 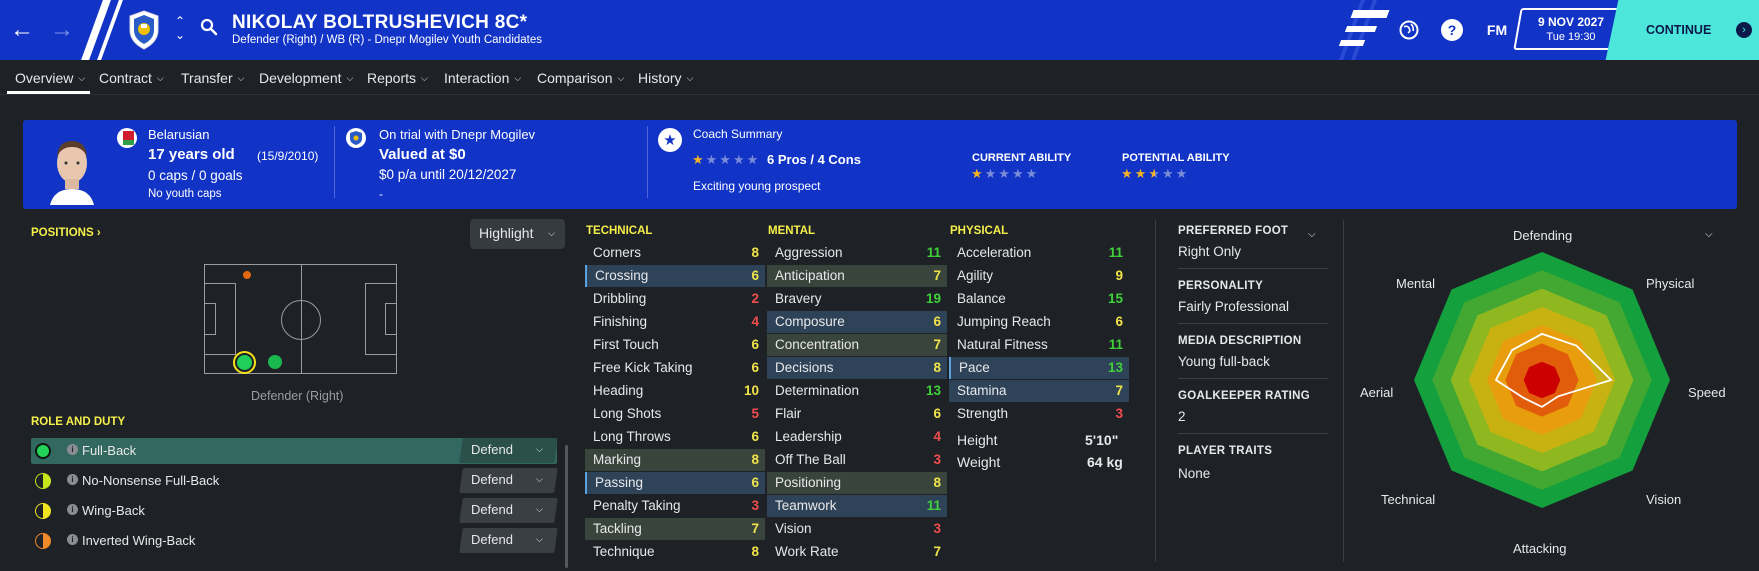 What do you see at coordinates (626, 344) in the screenshot?
I see `attribute-name: First Touch` at bounding box center [626, 344].